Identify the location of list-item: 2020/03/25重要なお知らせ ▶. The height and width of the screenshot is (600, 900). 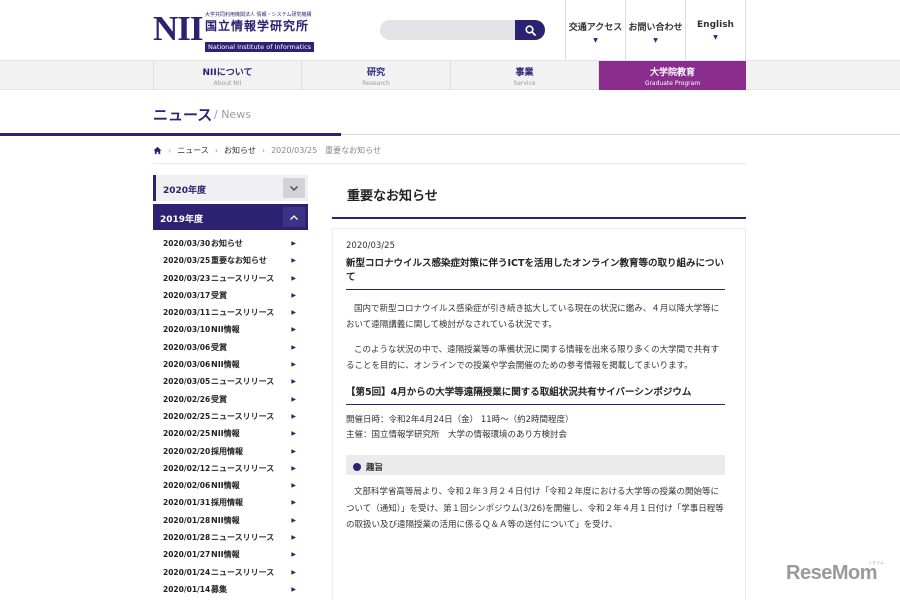
(230, 260).